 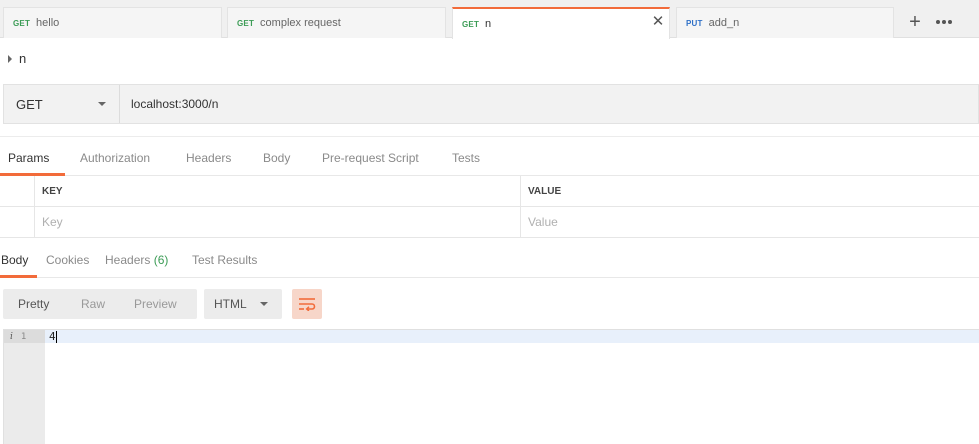 What do you see at coordinates (208, 158) in the screenshot?
I see `tab-headers: Headers` at bounding box center [208, 158].